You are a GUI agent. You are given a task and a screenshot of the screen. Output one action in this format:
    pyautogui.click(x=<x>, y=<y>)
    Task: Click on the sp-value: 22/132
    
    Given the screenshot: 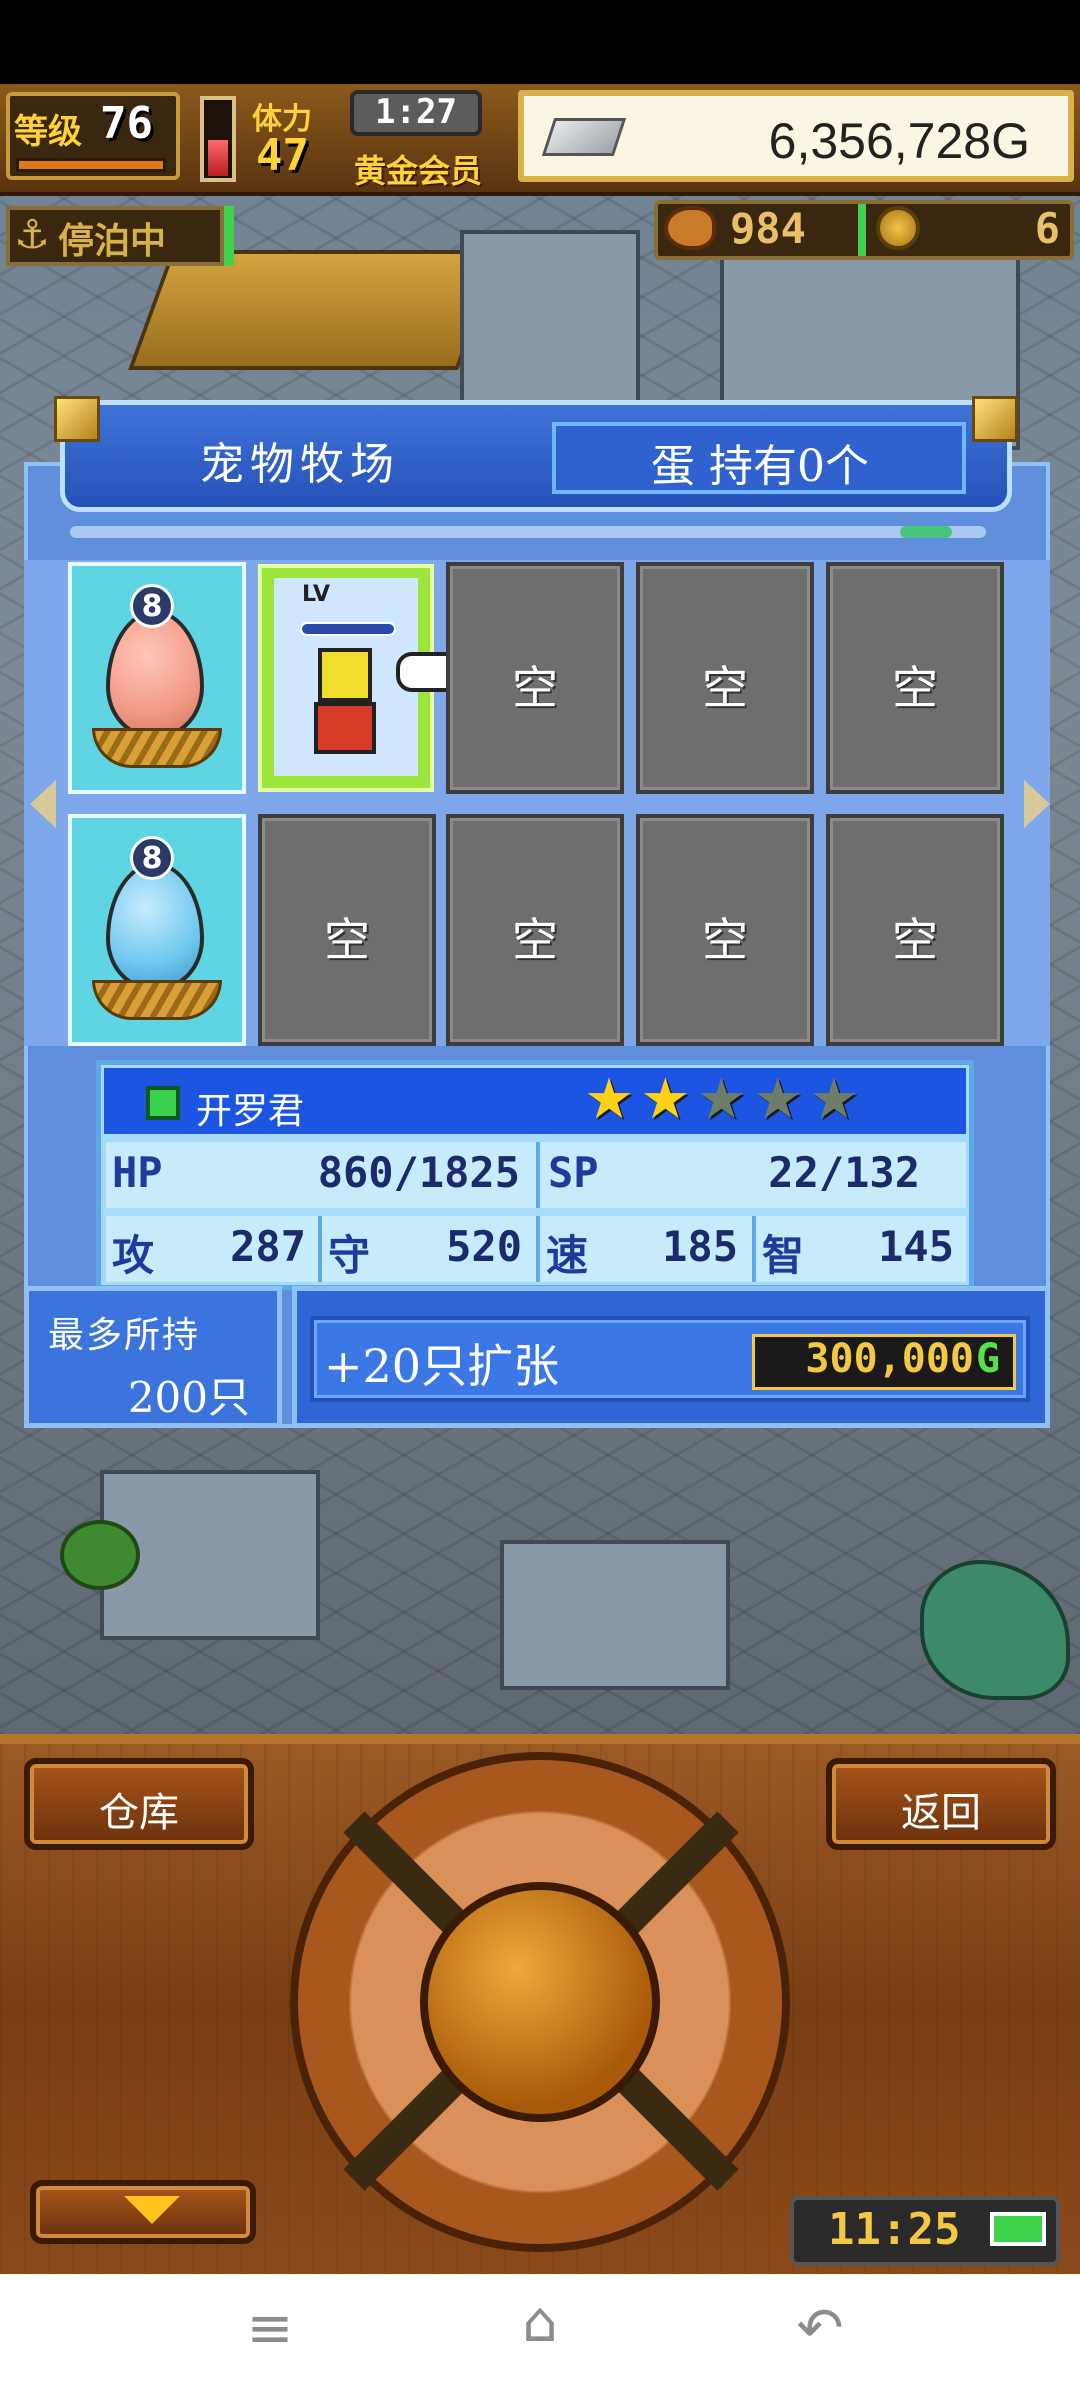 What is the action you would take?
    pyautogui.click(x=844, y=1172)
    